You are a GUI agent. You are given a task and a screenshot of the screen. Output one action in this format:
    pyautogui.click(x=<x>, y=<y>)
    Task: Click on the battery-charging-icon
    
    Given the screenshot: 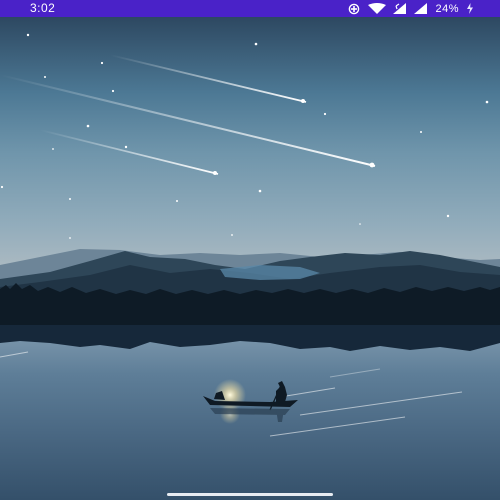 What is the action you would take?
    pyautogui.click(x=470, y=8)
    